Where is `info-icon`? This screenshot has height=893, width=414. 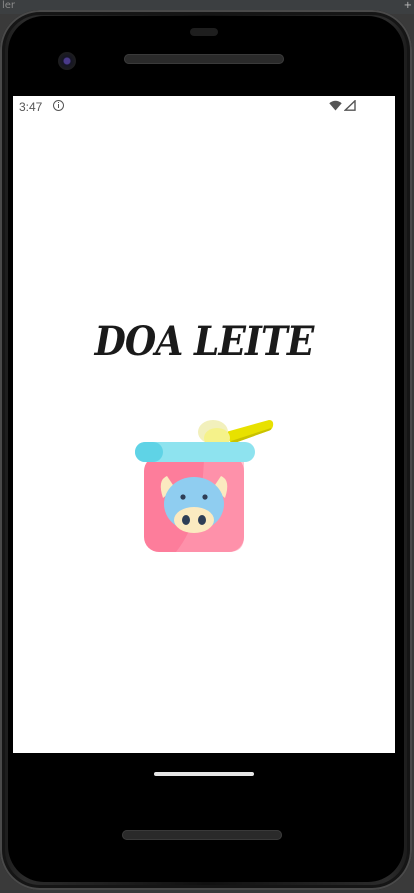 info-icon is located at coordinates (58, 105).